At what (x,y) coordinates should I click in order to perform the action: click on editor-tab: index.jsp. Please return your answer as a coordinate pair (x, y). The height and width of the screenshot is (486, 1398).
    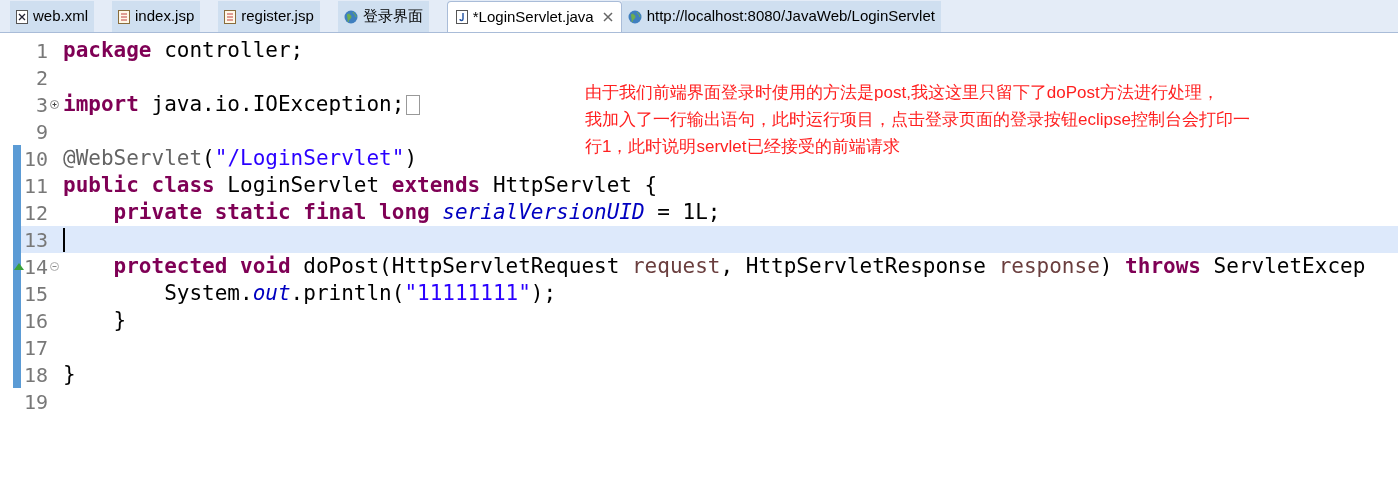
    Looking at the image, I should click on (156, 16).